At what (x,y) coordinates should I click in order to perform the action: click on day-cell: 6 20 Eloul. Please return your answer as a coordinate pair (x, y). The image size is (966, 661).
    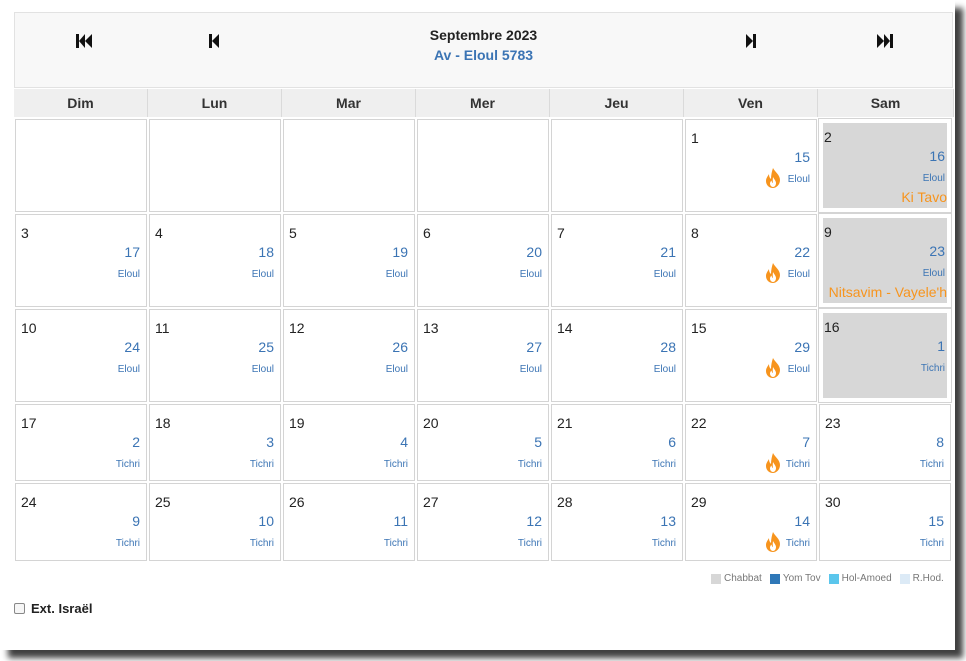
    Looking at the image, I should click on (483, 260).